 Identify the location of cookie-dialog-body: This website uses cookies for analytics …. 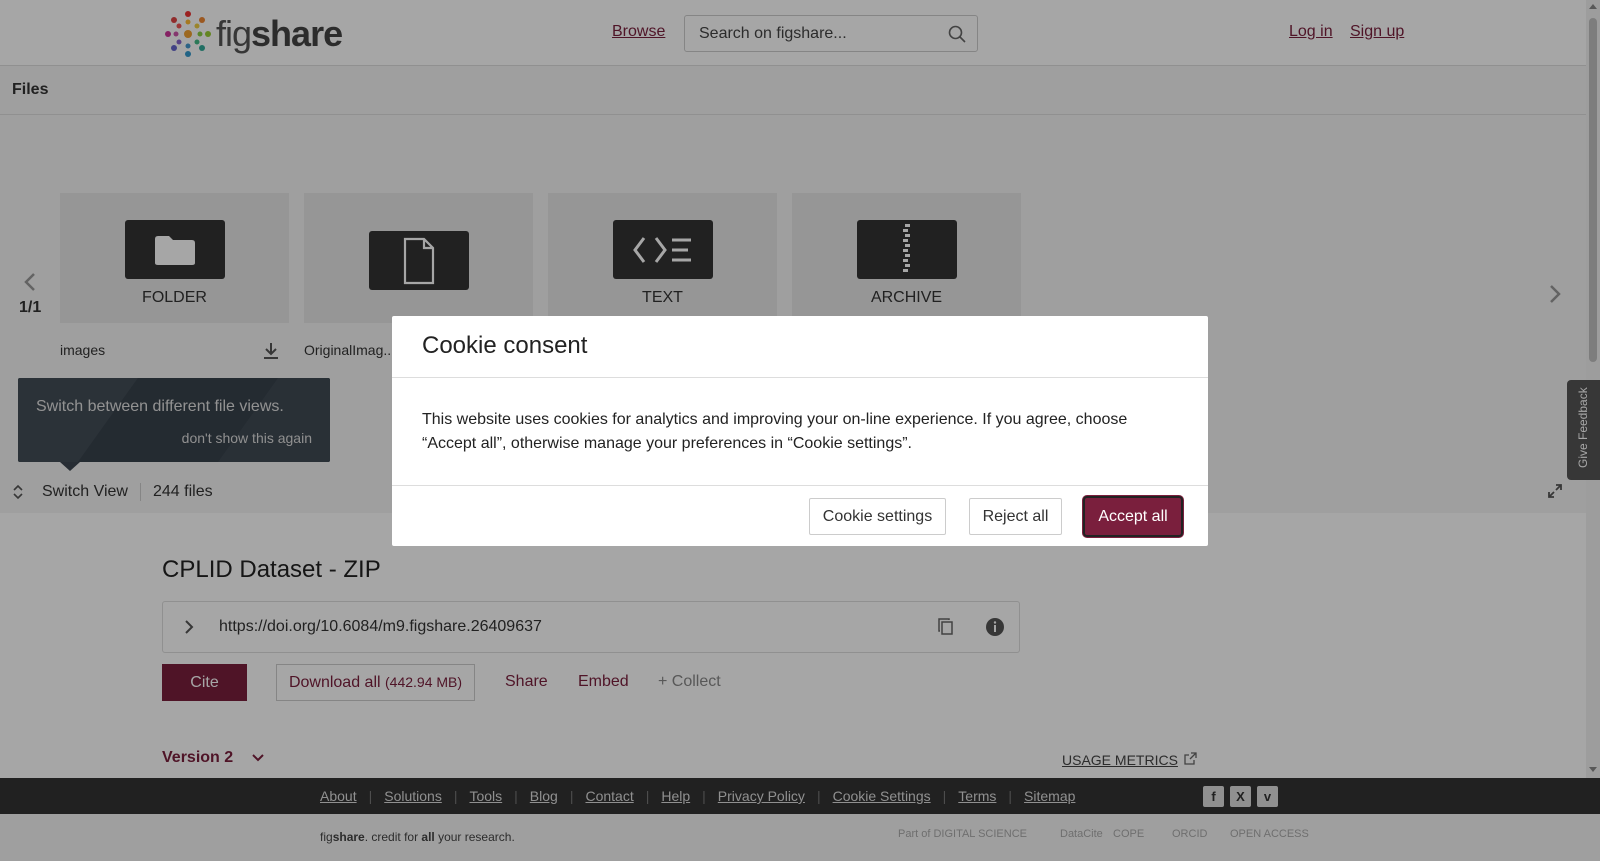
(775, 431).